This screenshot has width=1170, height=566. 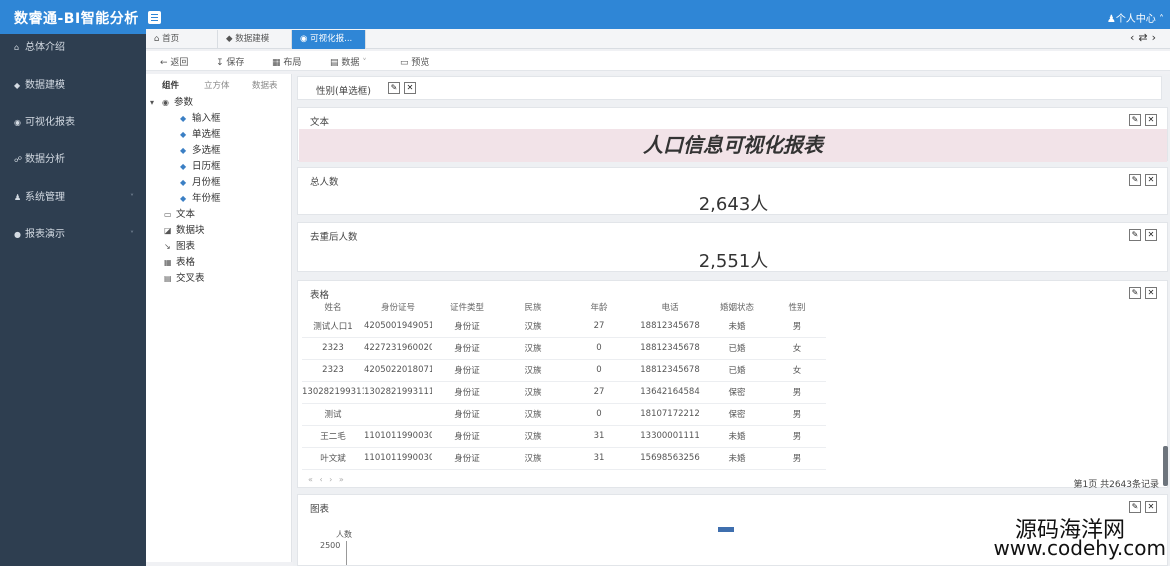 I want to click on column-header: 婚姻状态, so click(x=737, y=307).